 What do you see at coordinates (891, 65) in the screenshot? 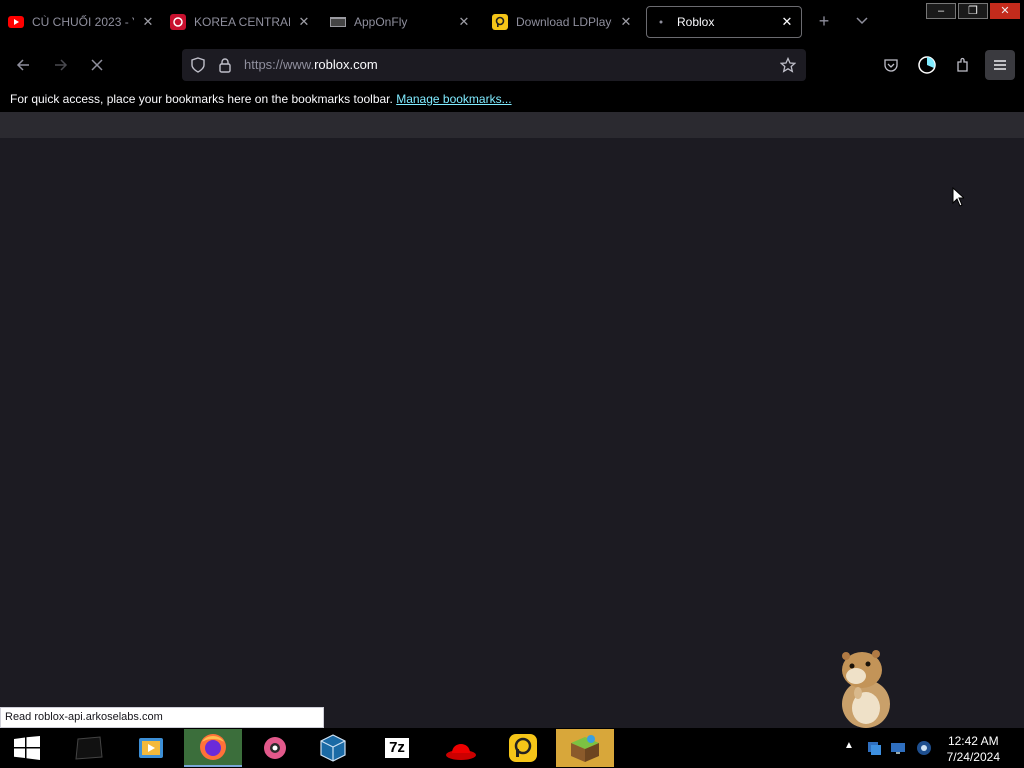
I see `pocket-icon` at bounding box center [891, 65].